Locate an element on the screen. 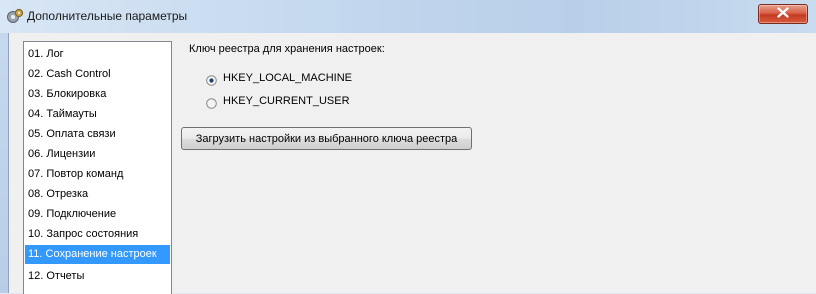 The image size is (816, 294). list-item: 10. Запрос состояния is located at coordinates (97, 234).